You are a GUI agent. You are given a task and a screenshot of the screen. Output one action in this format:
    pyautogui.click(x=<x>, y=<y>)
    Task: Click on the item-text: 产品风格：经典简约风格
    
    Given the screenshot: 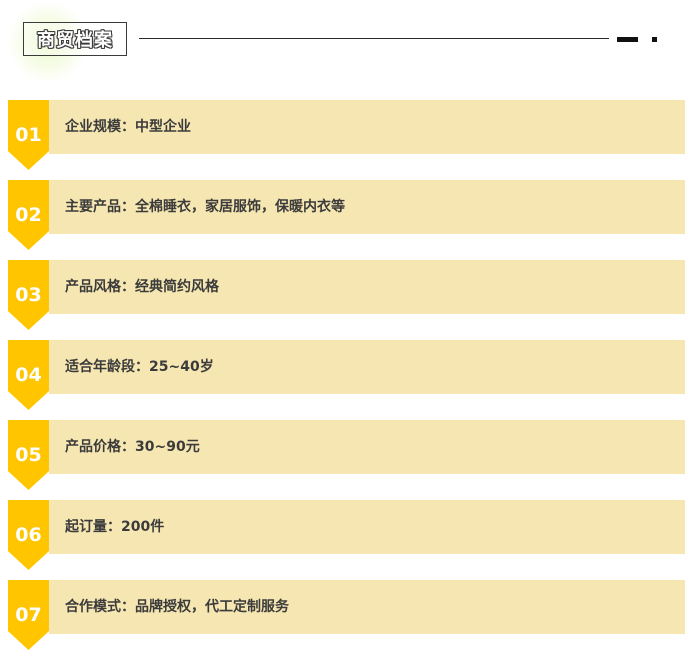 What is the action you would take?
    pyautogui.click(x=142, y=287)
    